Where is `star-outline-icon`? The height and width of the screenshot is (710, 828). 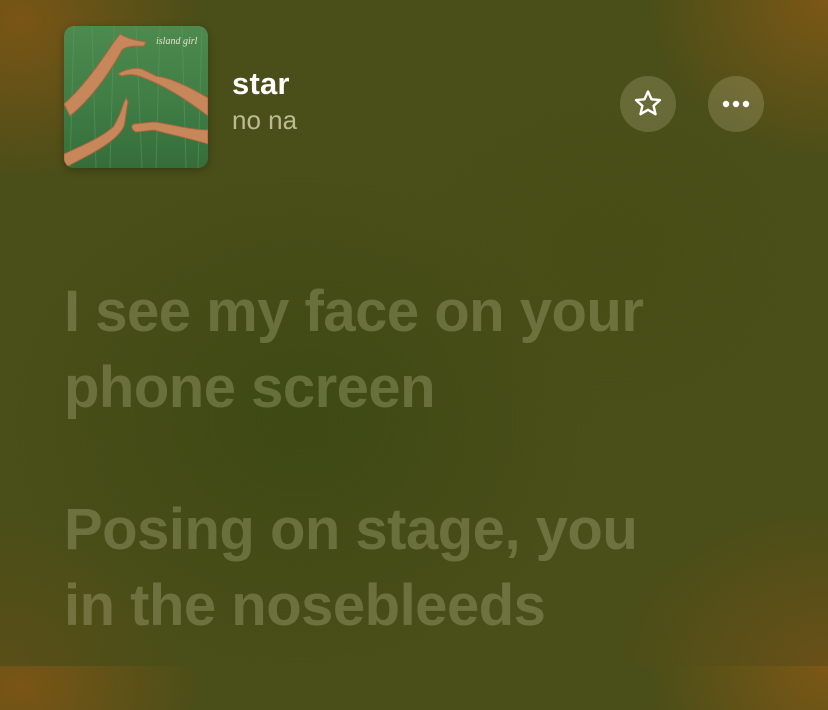 star-outline-icon is located at coordinates (648, 103).